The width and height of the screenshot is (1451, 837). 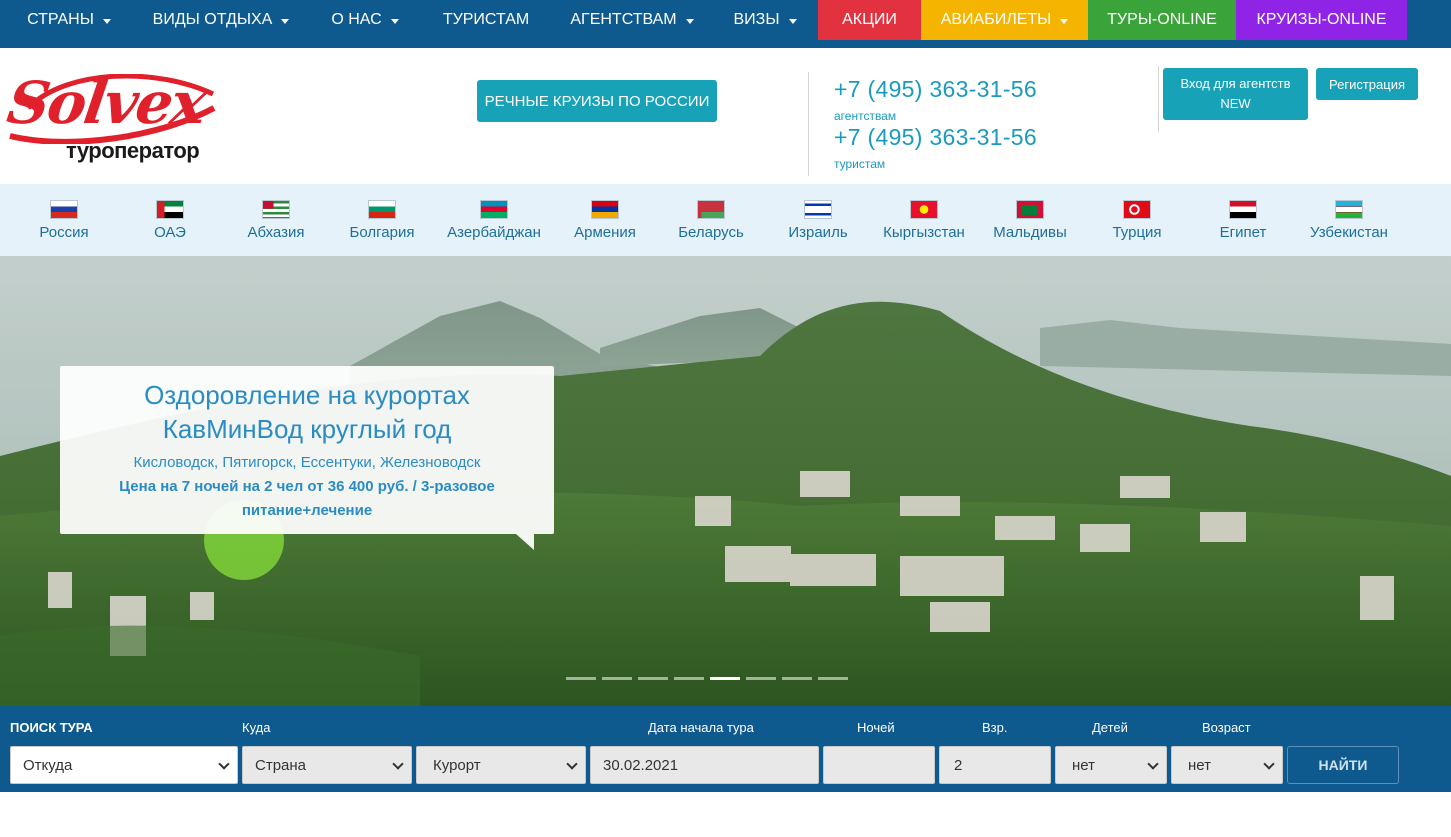 I want to click on nav-item-agencies: АГЕНТСТВАМ, so click(x=632, y=20).